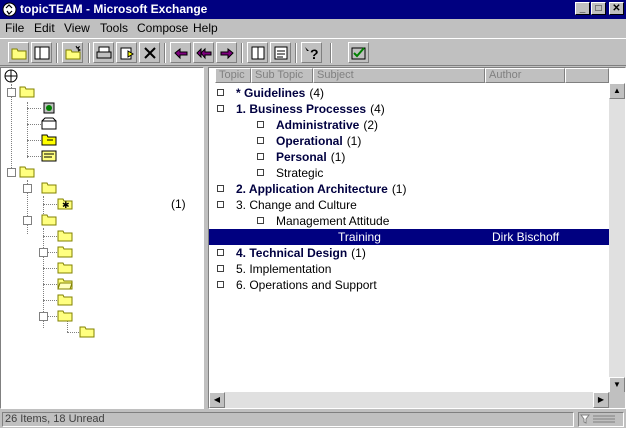 The height and width of the screenshot is (428, 626). What do you see at coordinates (409, 93) in the screenshot?
I see `topic-row: * Guidelines (4)` at bounding box center [409, 93].